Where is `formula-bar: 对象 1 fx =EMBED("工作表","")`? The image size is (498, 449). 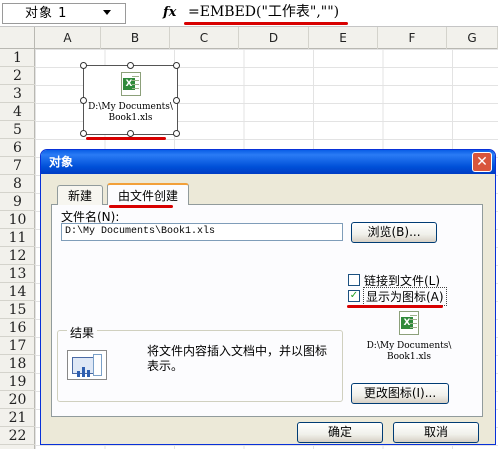 formula-bar: 对象 1 fx =EMBED("工作表","") is located at coordinates (249, 13).